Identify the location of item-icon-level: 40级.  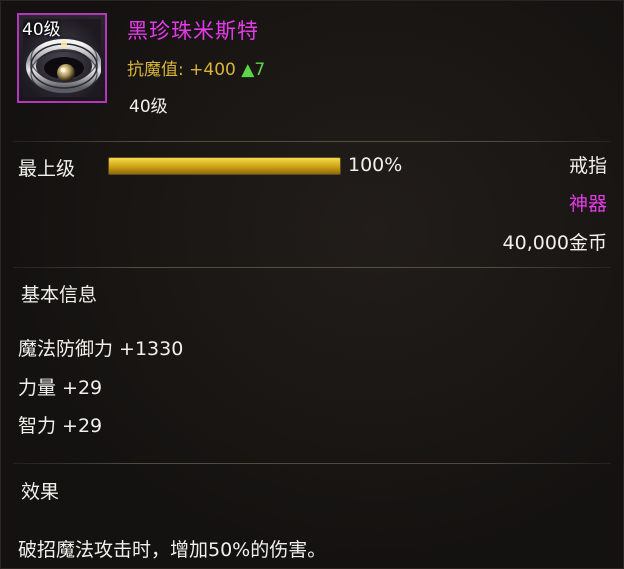
(41, 30).